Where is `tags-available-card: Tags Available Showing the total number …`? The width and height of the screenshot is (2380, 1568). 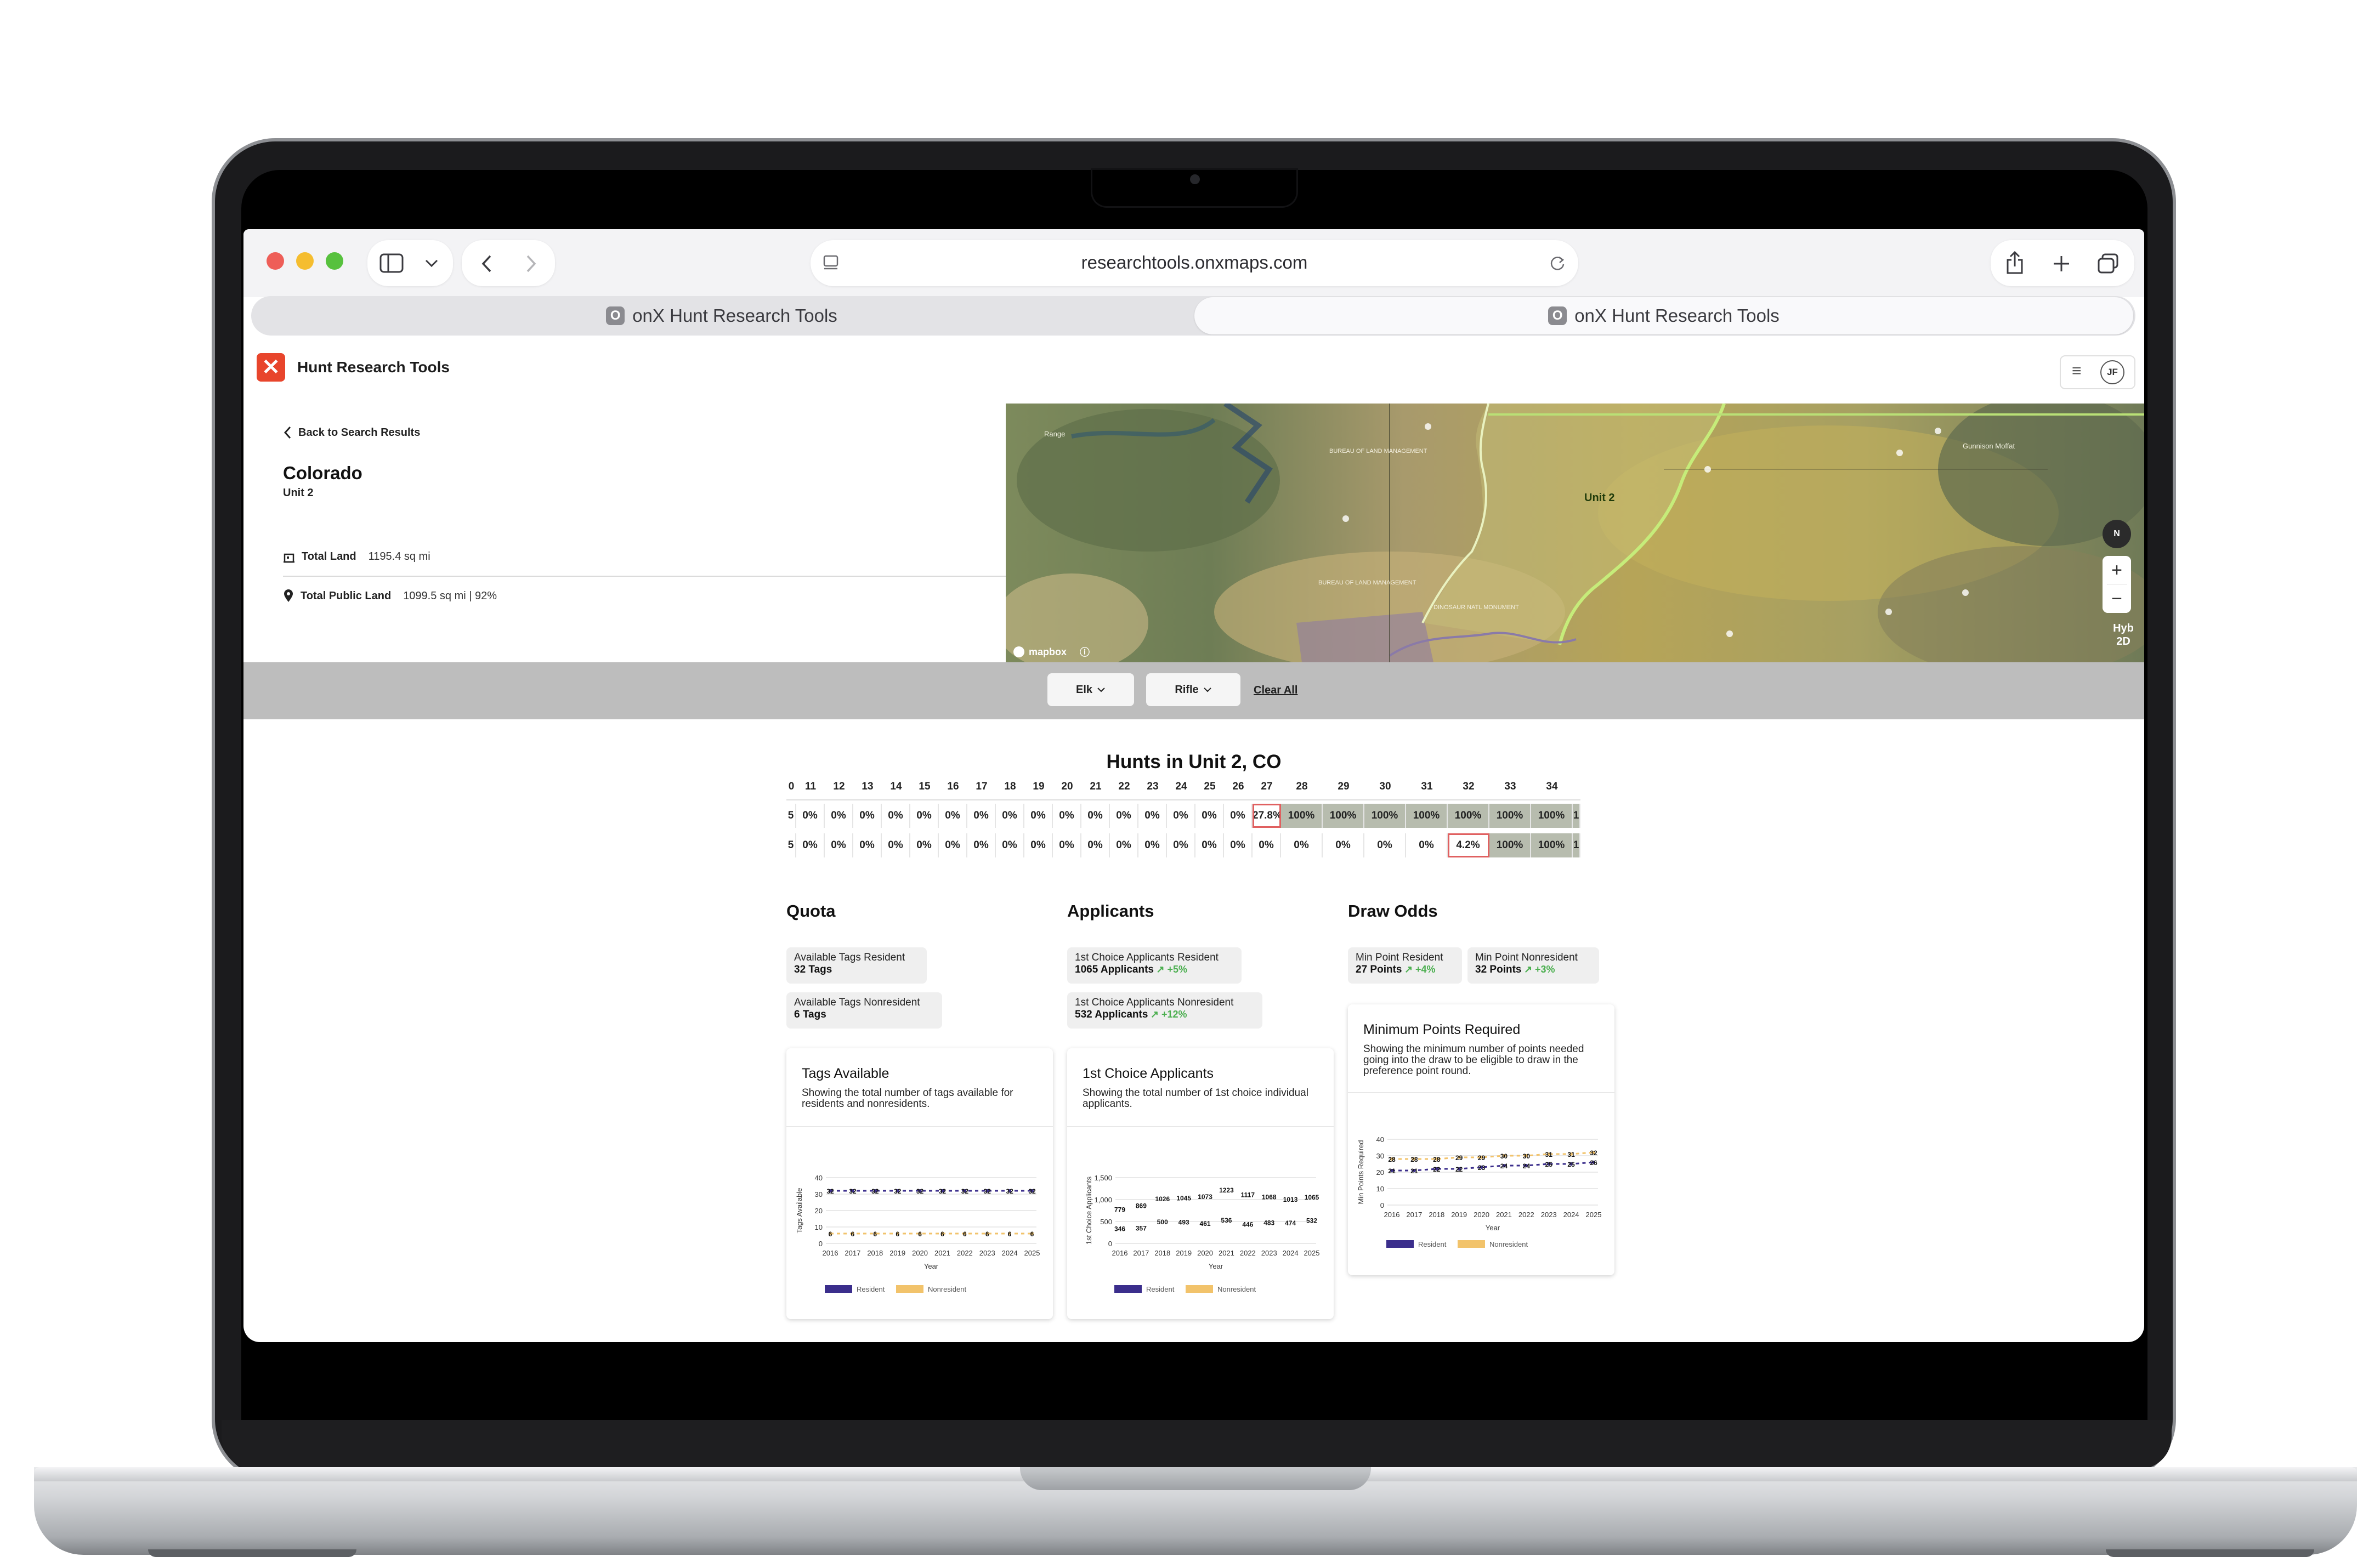
tags-available-card: Tags Available Showing the total number … is located at coordinates (919, 1183).